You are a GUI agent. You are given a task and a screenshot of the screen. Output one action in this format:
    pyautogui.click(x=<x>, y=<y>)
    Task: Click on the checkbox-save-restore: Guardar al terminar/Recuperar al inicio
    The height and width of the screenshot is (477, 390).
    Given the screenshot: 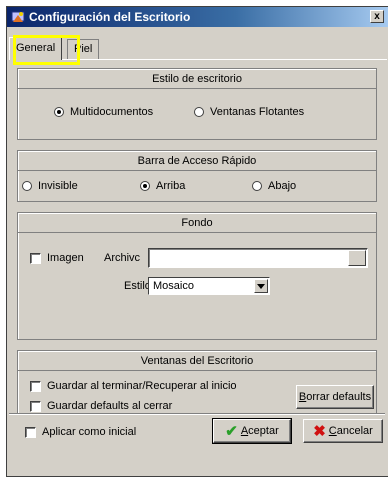 What is the action you would take?
    pyautogui.click(x=133, y=386)
    